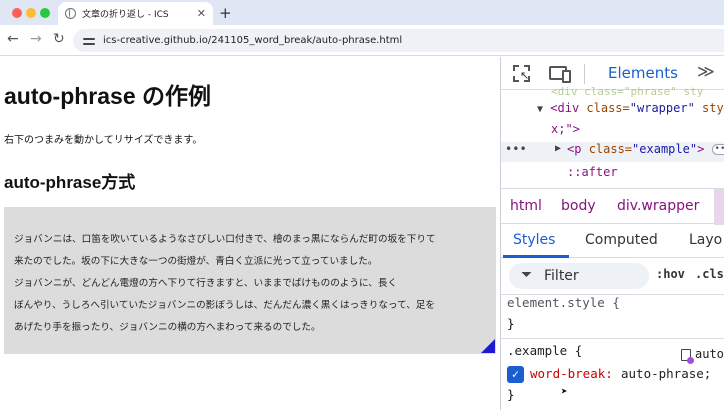 Image resolution: width=724 pixels, height=410 pixels. Describe the element at coordinates (515, 374) in the screenshot. I see `property-checkbox: ✓` at that location.